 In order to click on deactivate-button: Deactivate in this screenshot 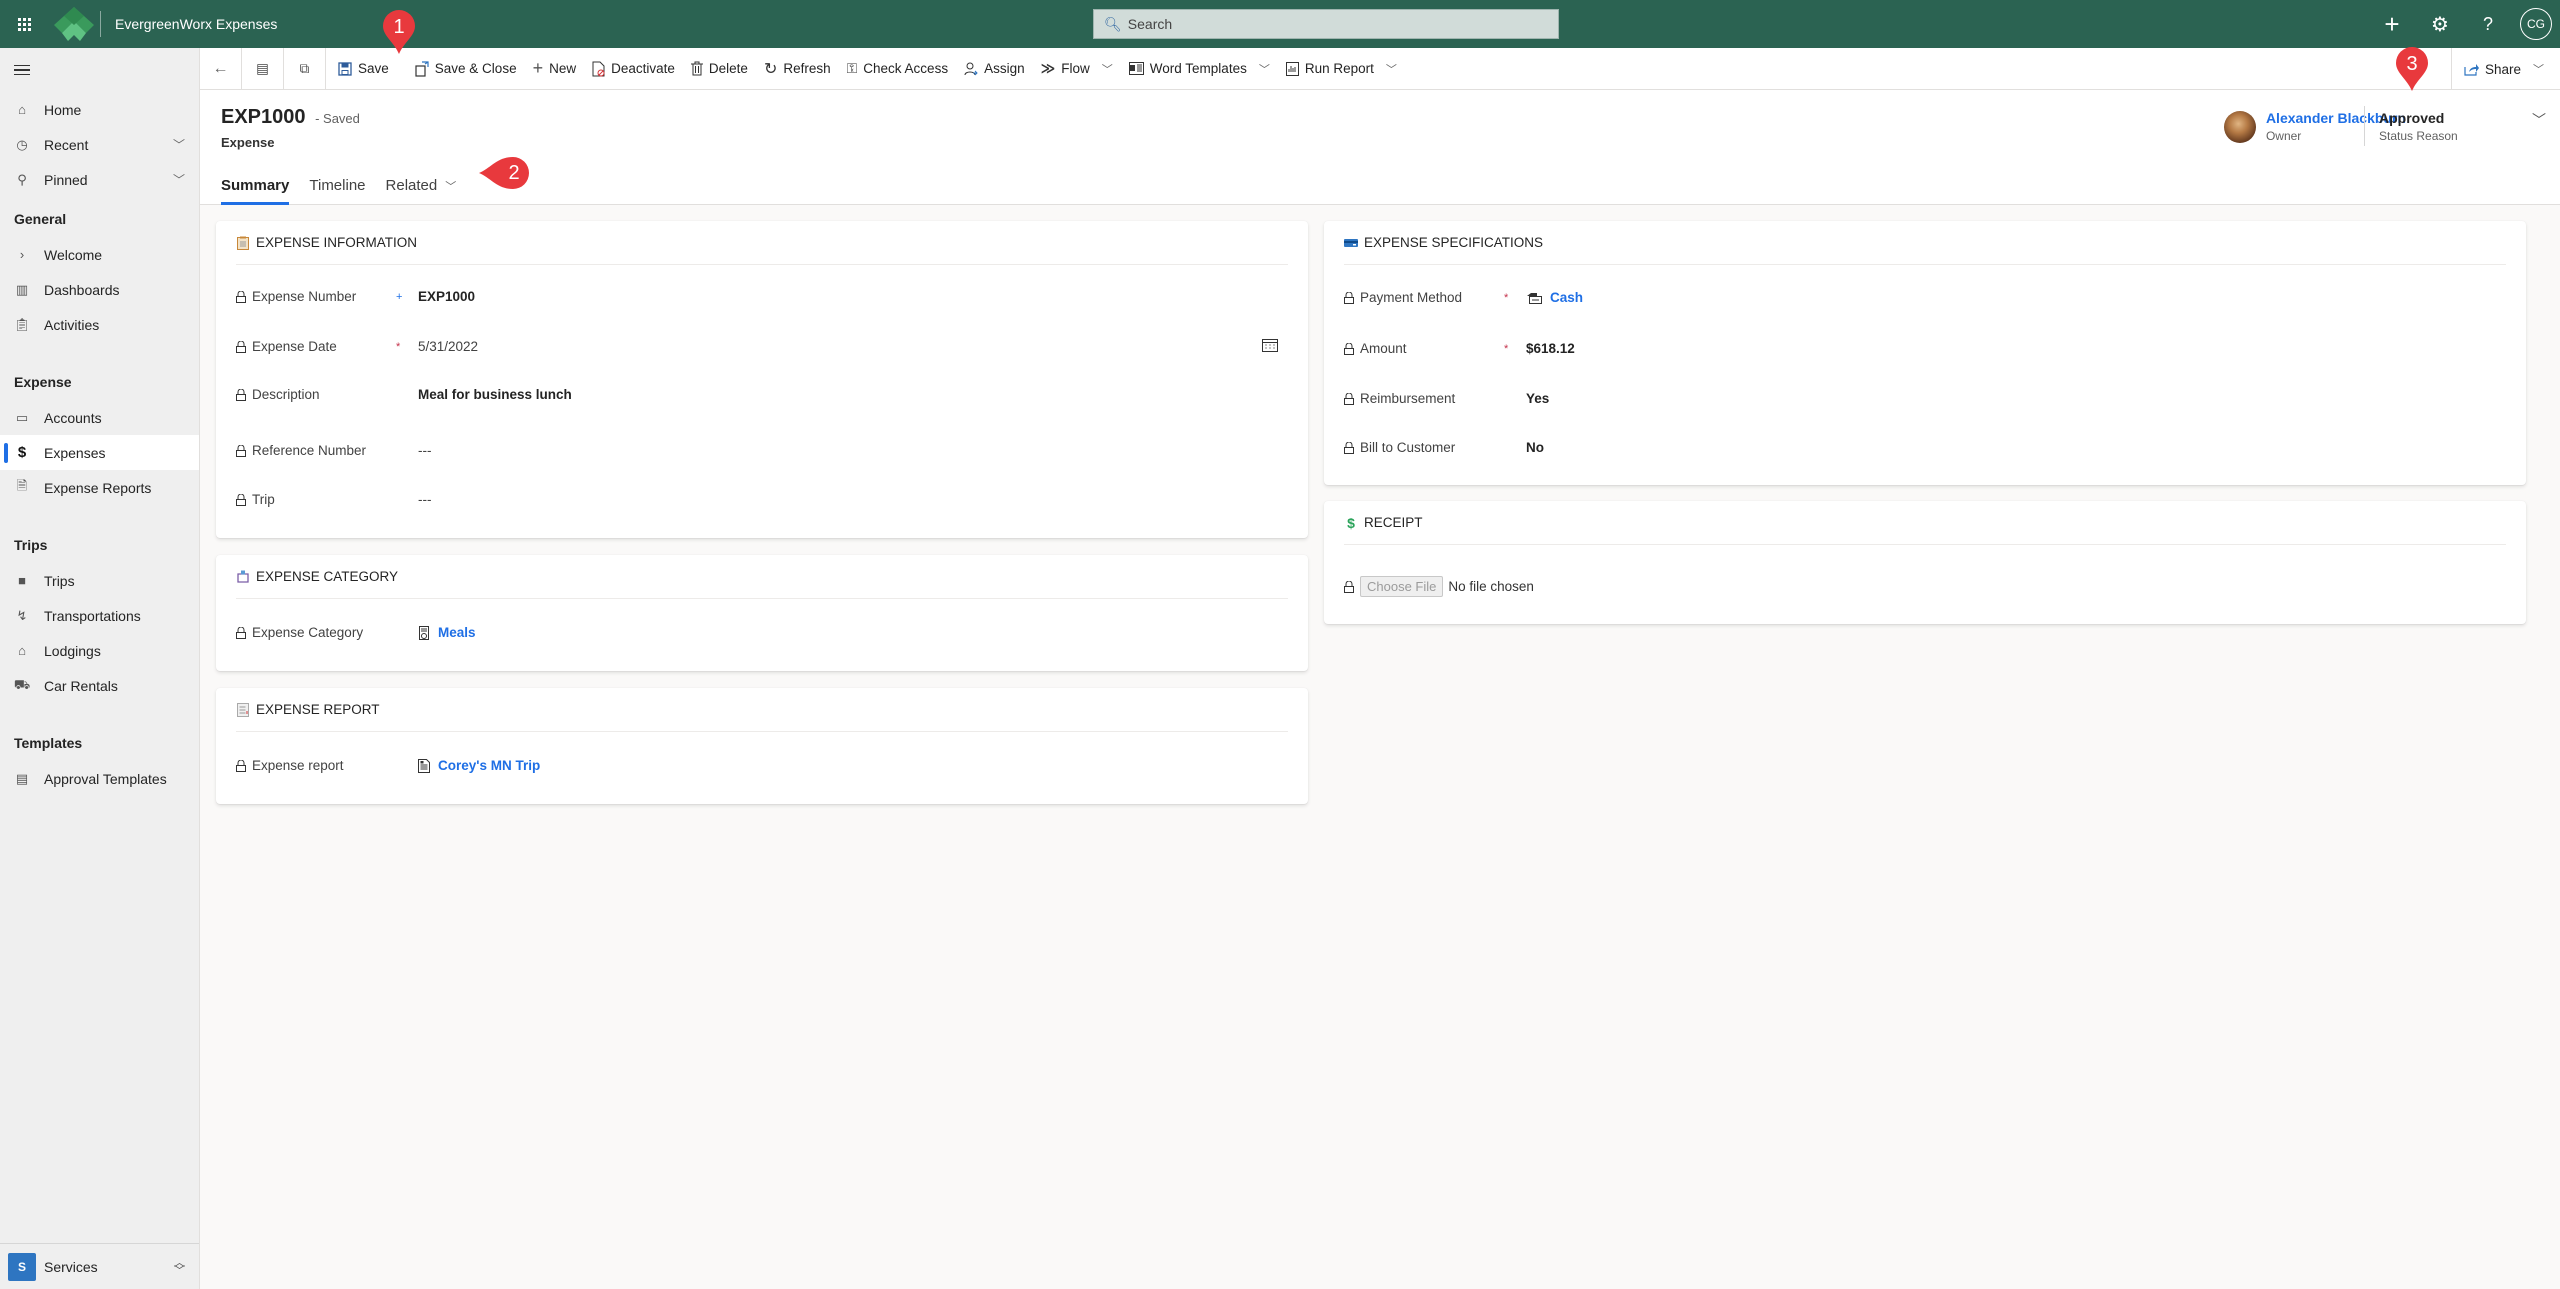, I will do `click(633, 69)`.